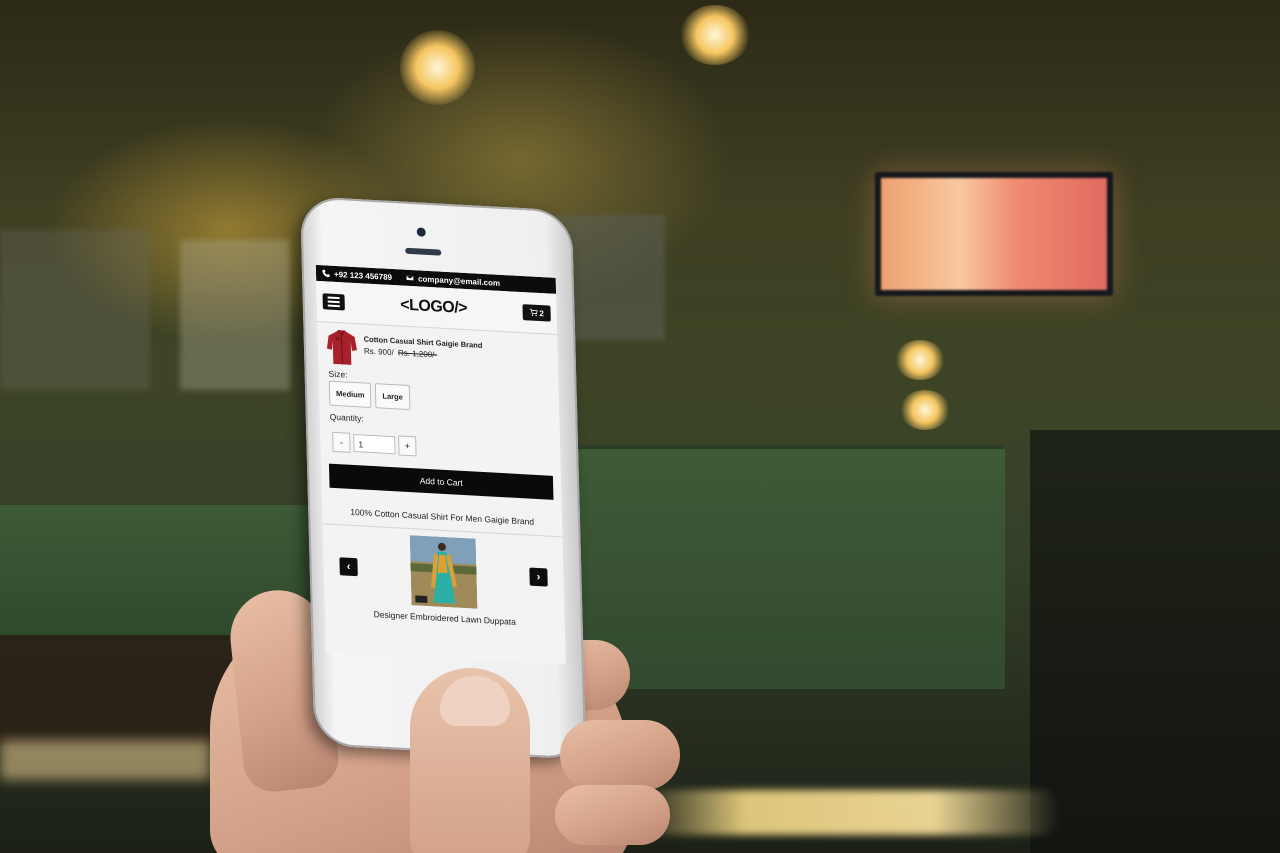 This screenshot has height=853, width=1280. What do you see at coordinates (421, 232) in the screenshot?
I see `front-camera` at bounding box center [421, 232].